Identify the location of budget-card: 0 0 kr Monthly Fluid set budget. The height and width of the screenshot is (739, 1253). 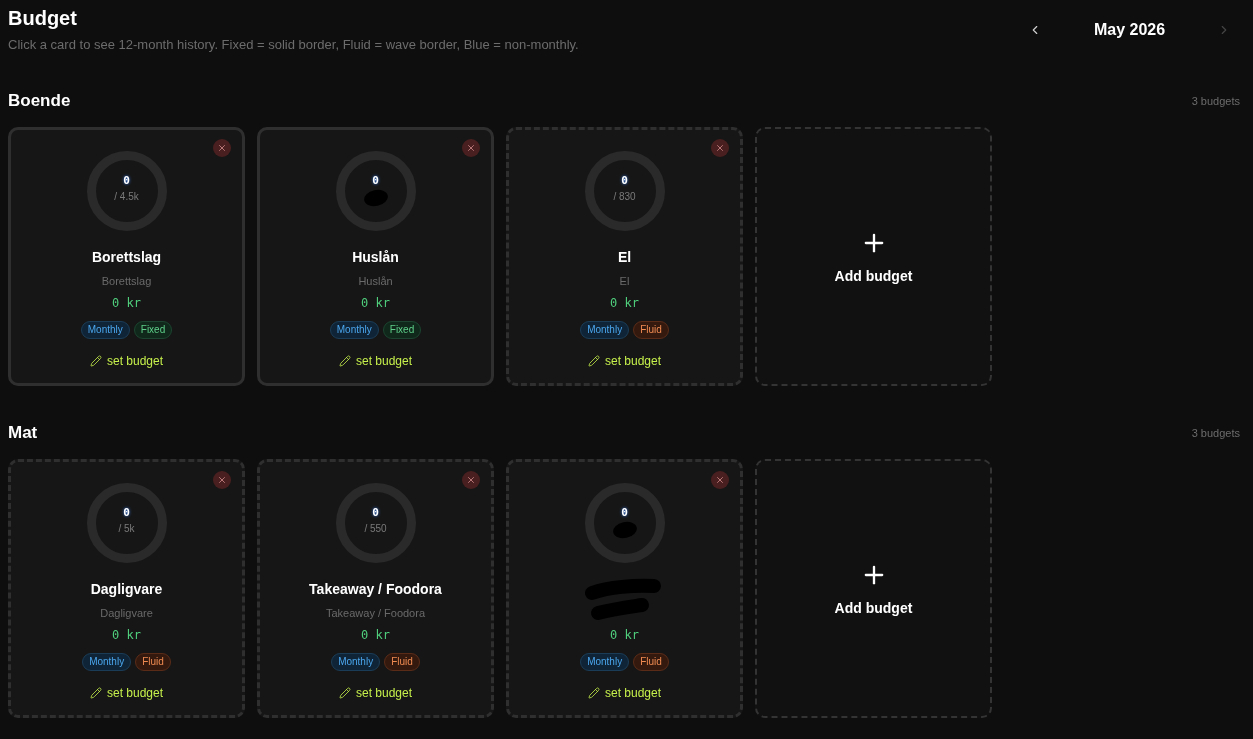
(624, 588).